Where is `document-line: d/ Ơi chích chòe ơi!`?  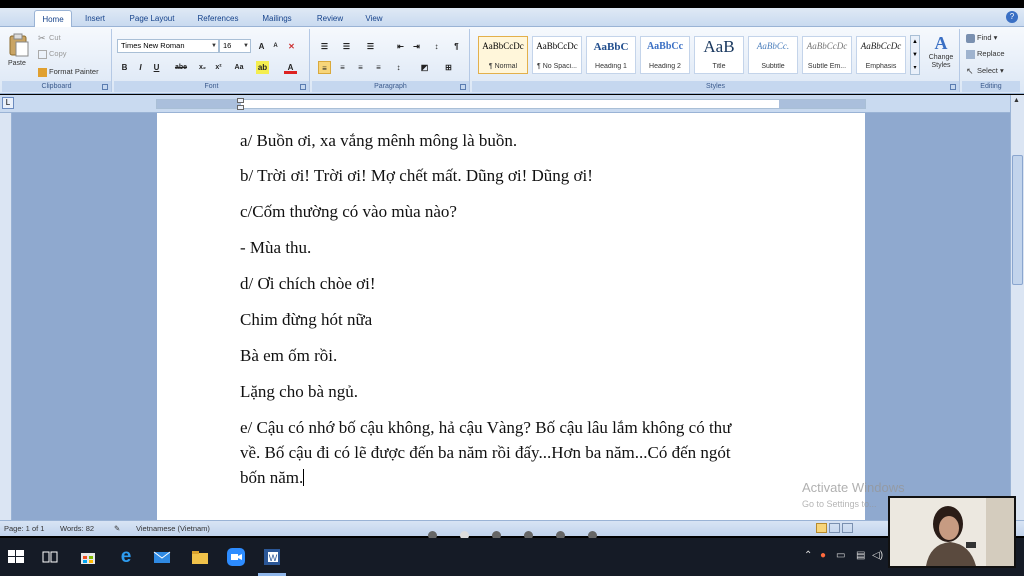
document-line: d/ Ơi chích chòe ơi! is located at coordinates (512, 284).